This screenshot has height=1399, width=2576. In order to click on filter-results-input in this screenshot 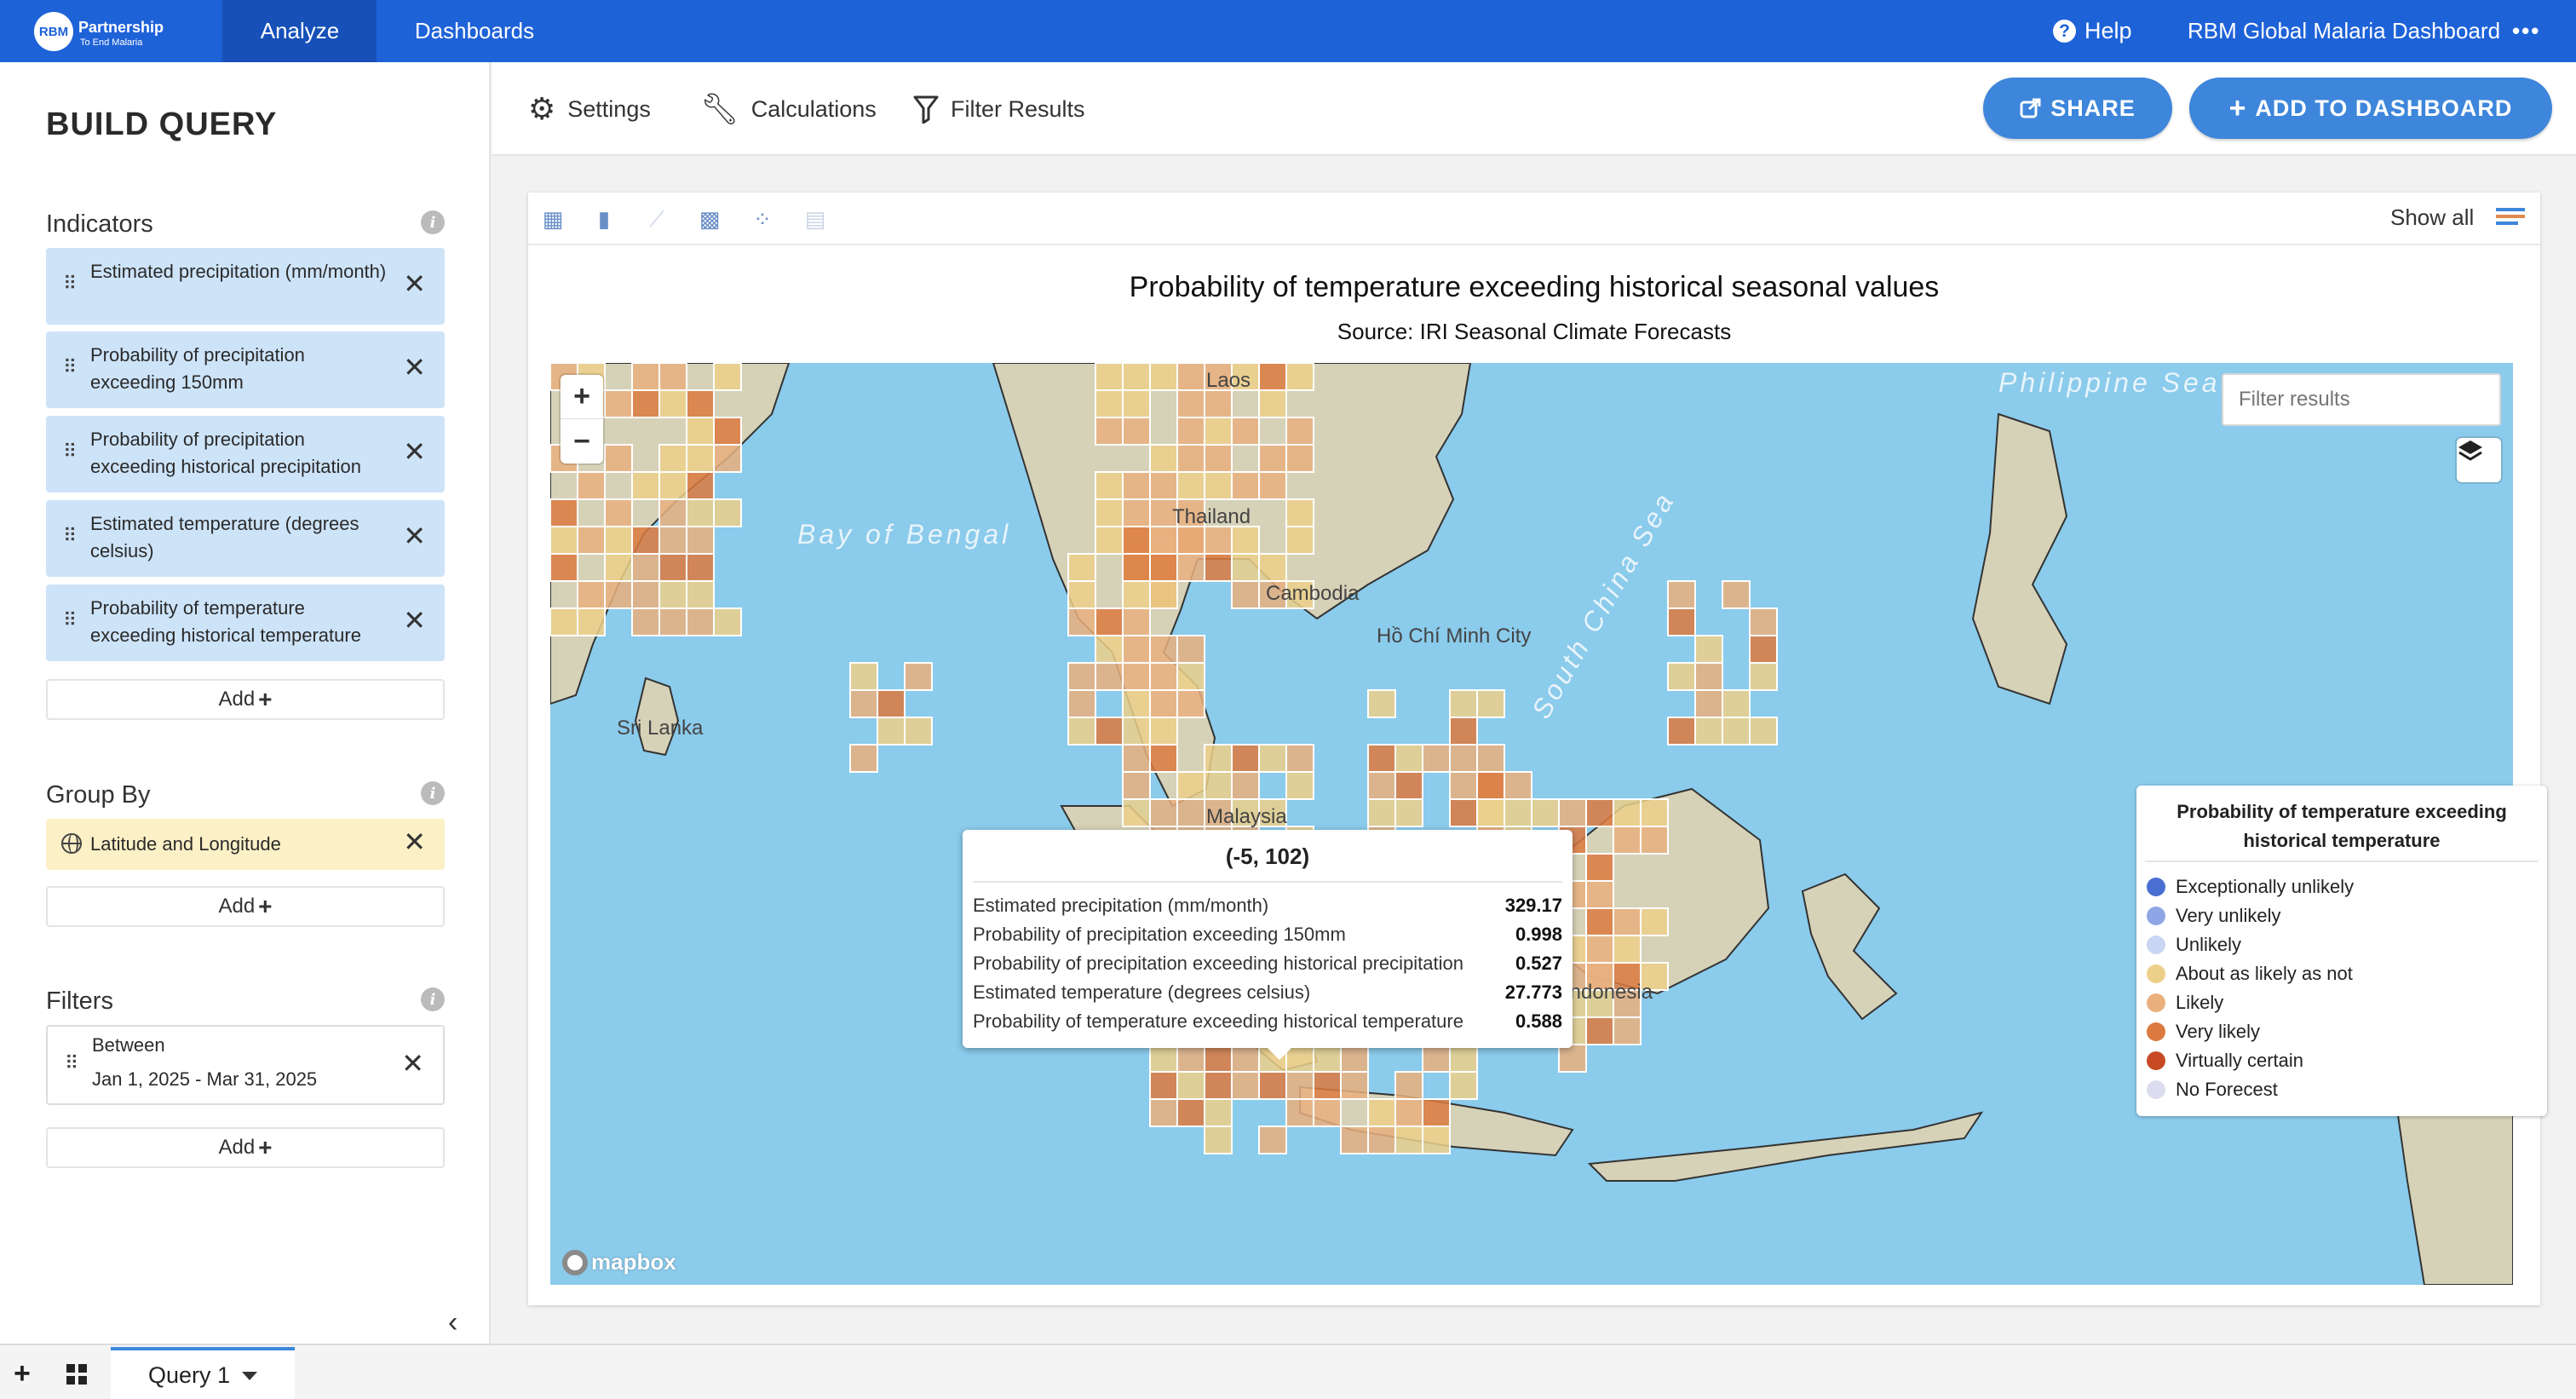, I will do `click(2362, 399)`.